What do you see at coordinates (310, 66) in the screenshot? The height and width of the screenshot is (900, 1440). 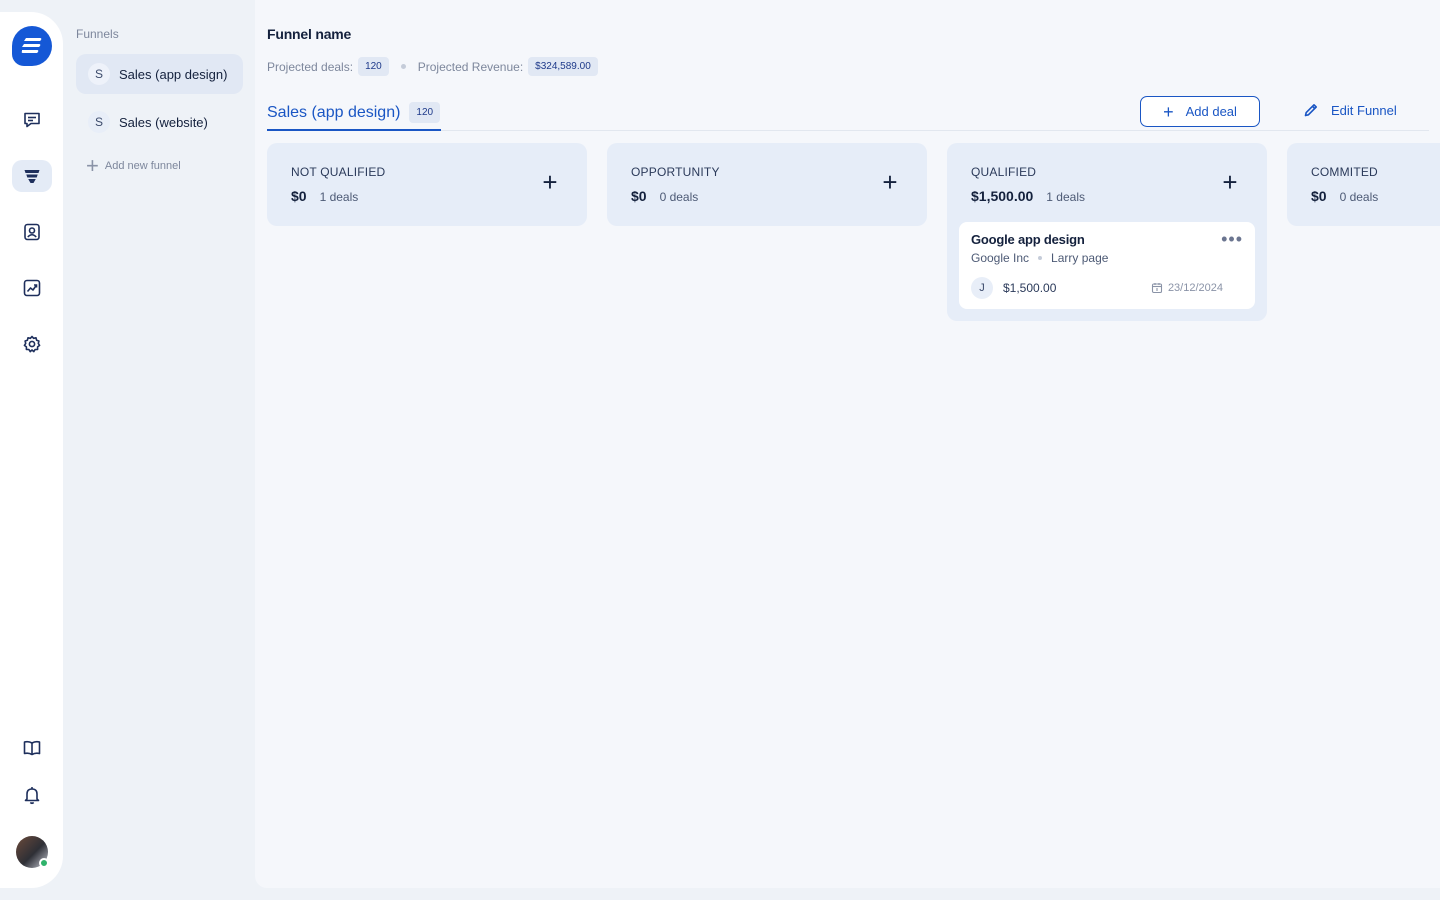 I see `projected-deals-label: Projected deals:` at bounding box center [310, 66].